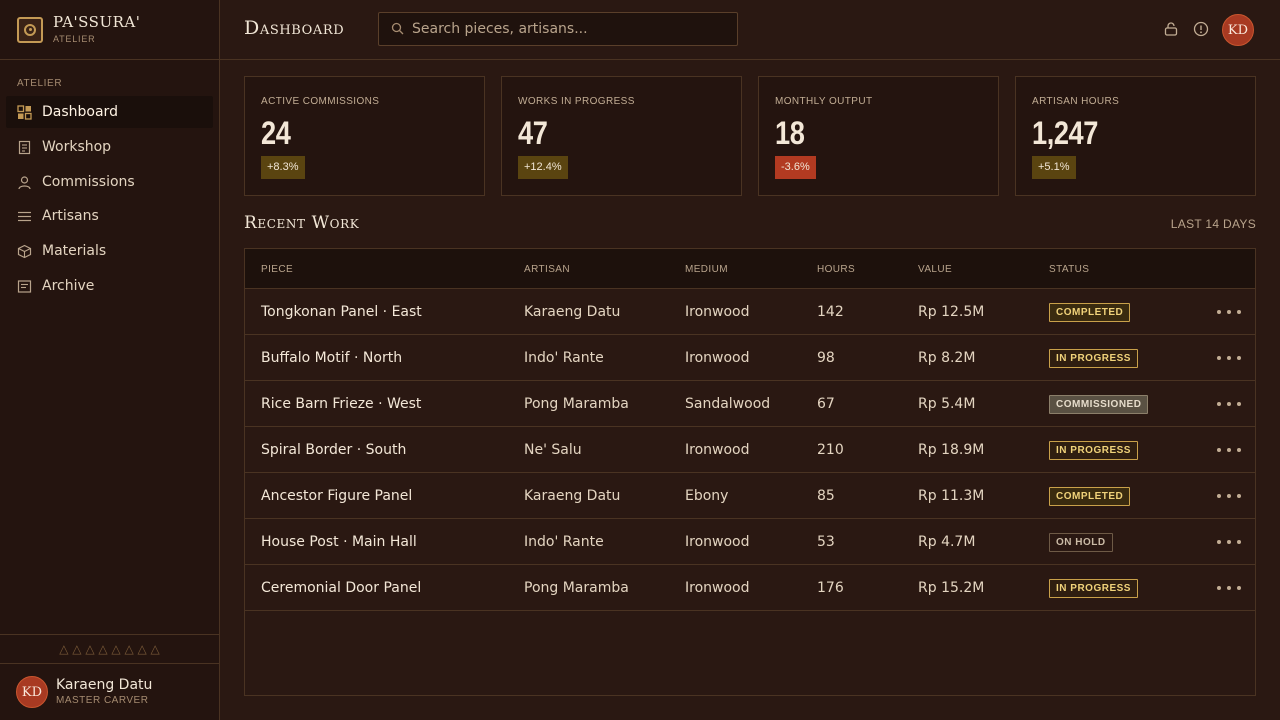  I want to click on stat-delta: +5.1%, so click(1054, 167).